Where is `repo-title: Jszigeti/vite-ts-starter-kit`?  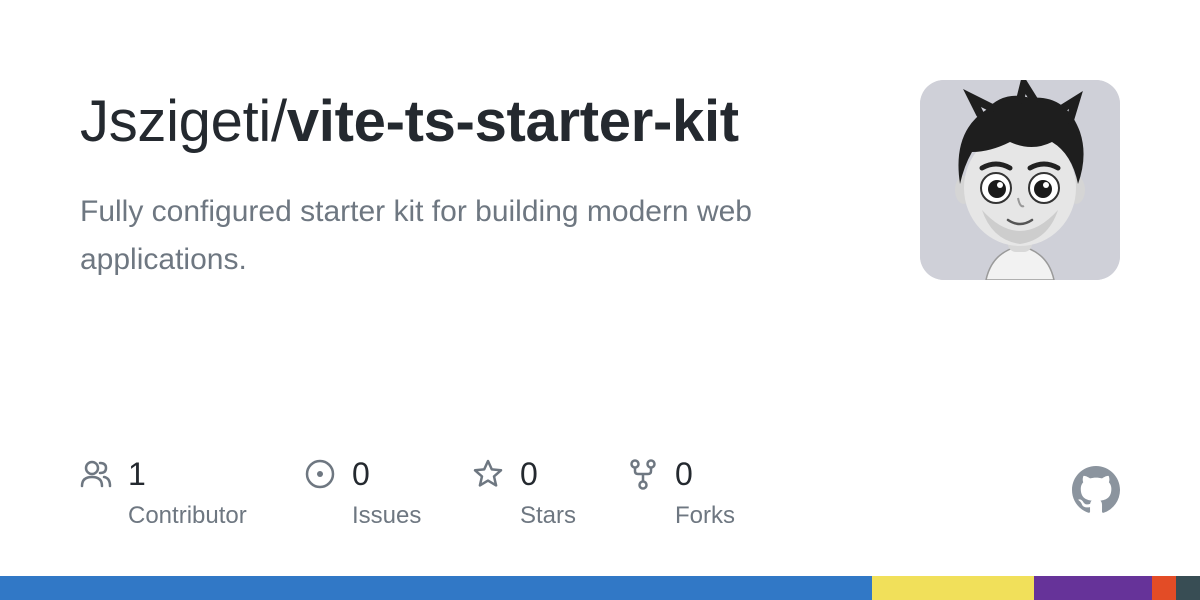 repo-title: Jszigeti/vite-ts-starter-kit is located at coordinates (480, 122).